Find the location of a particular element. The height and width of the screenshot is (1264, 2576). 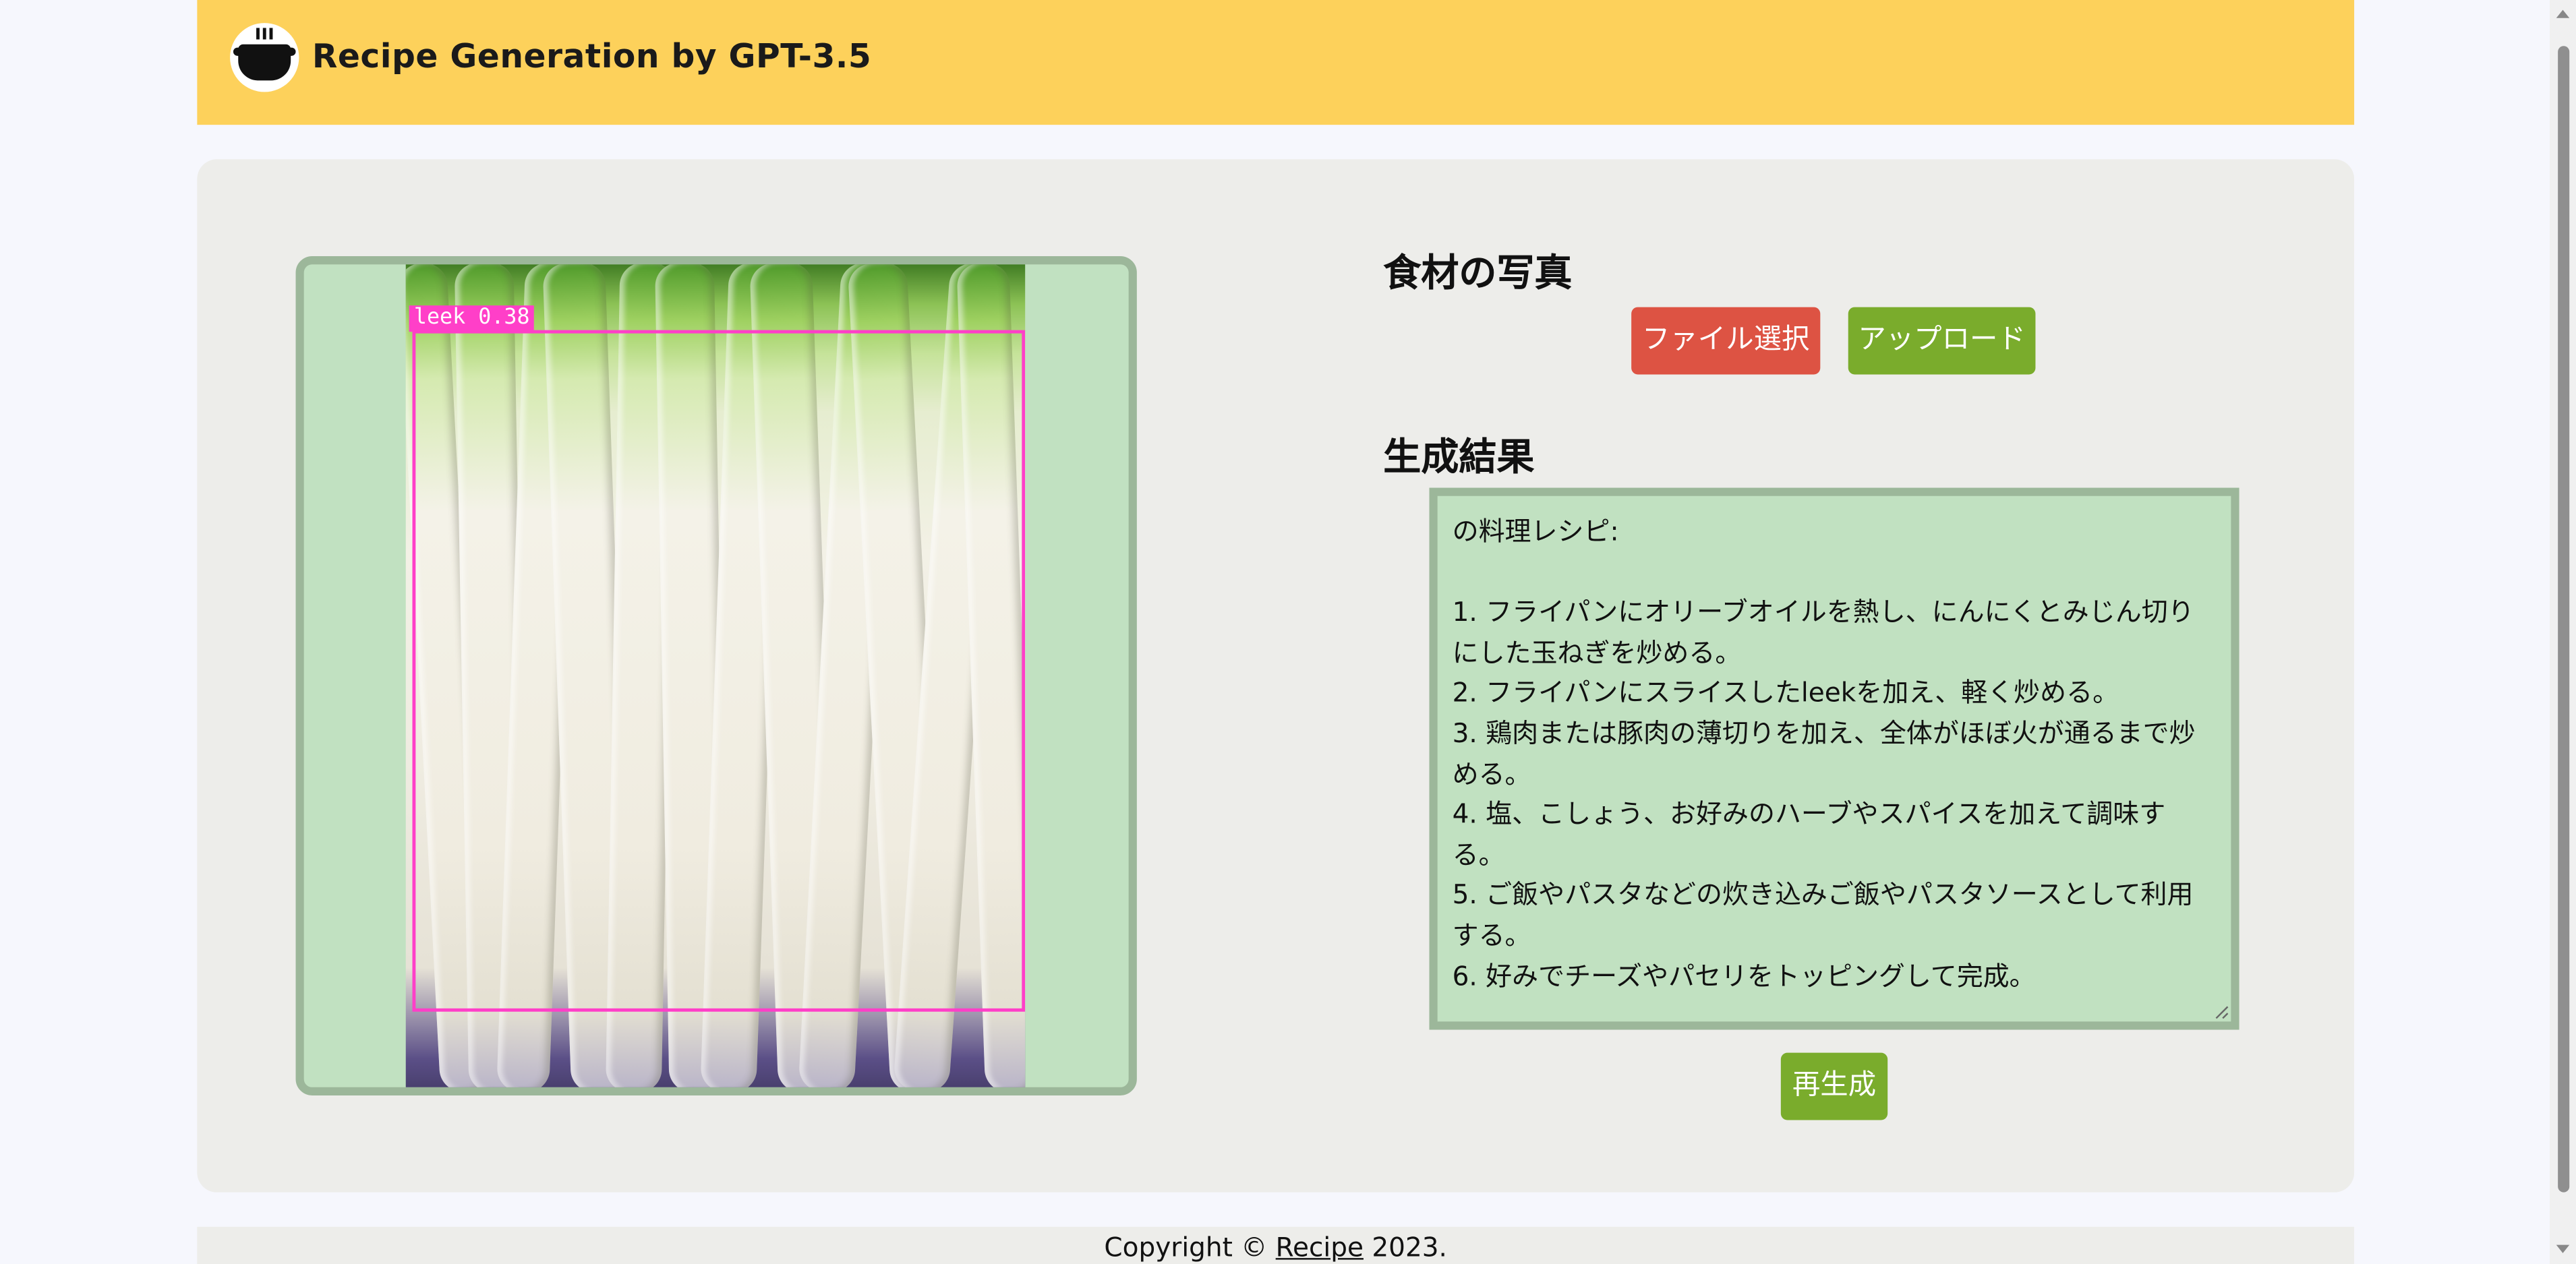

copyright-prefix: Copyright © is located at coordinates (1190, 1248).